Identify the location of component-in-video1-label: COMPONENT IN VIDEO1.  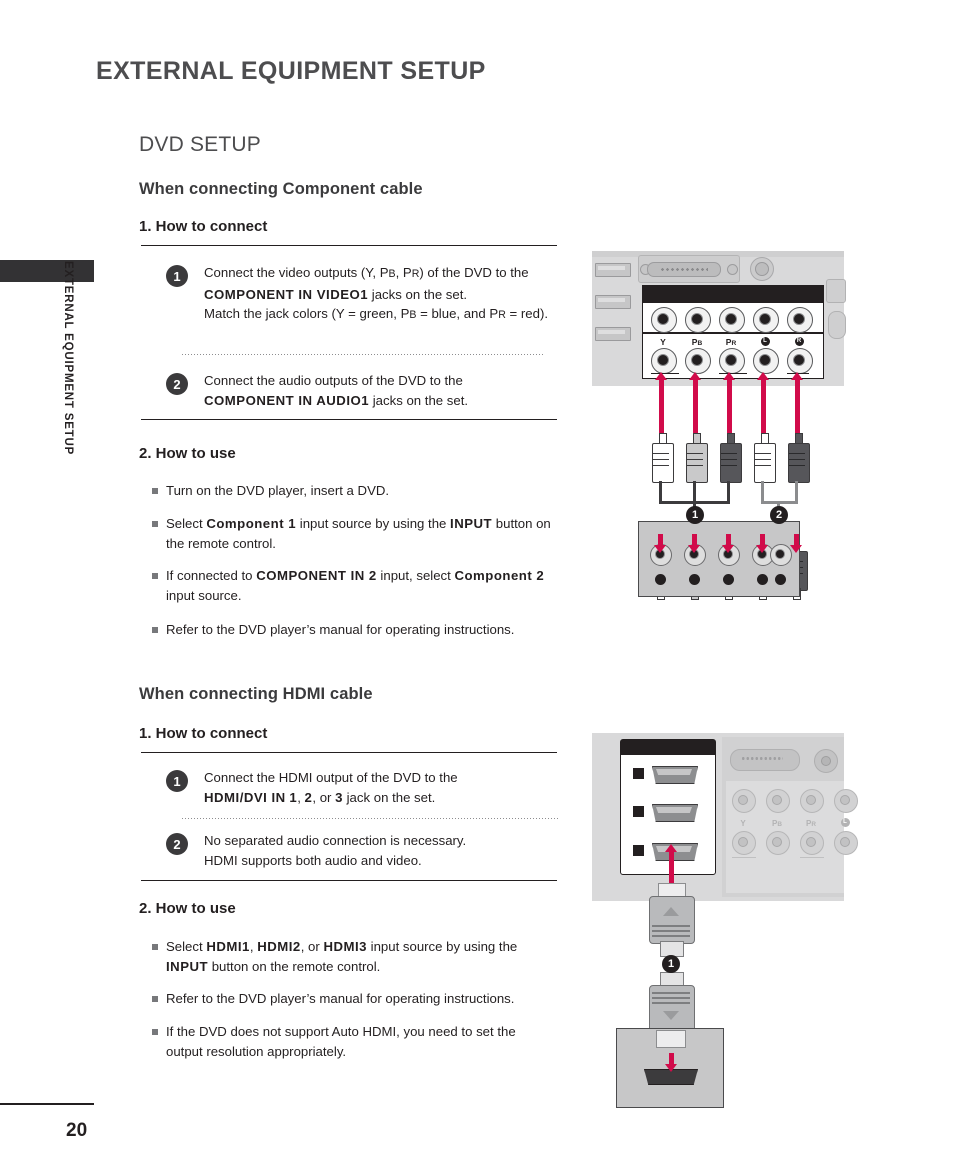
(286, 294).